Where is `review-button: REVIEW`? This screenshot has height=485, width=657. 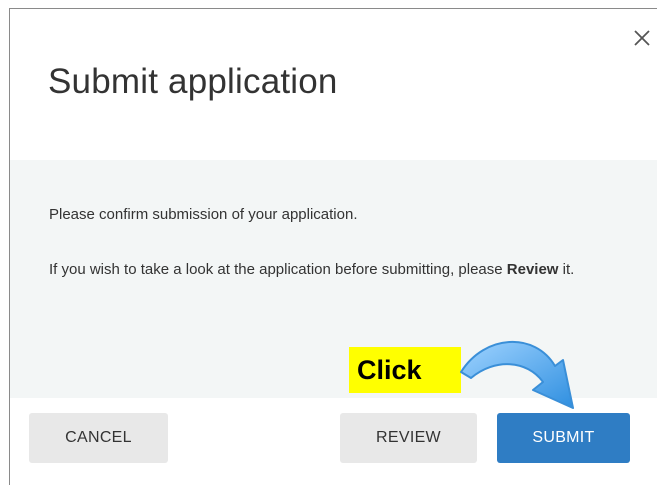
review-button: REVIEW is located at coordinates (408, 438).